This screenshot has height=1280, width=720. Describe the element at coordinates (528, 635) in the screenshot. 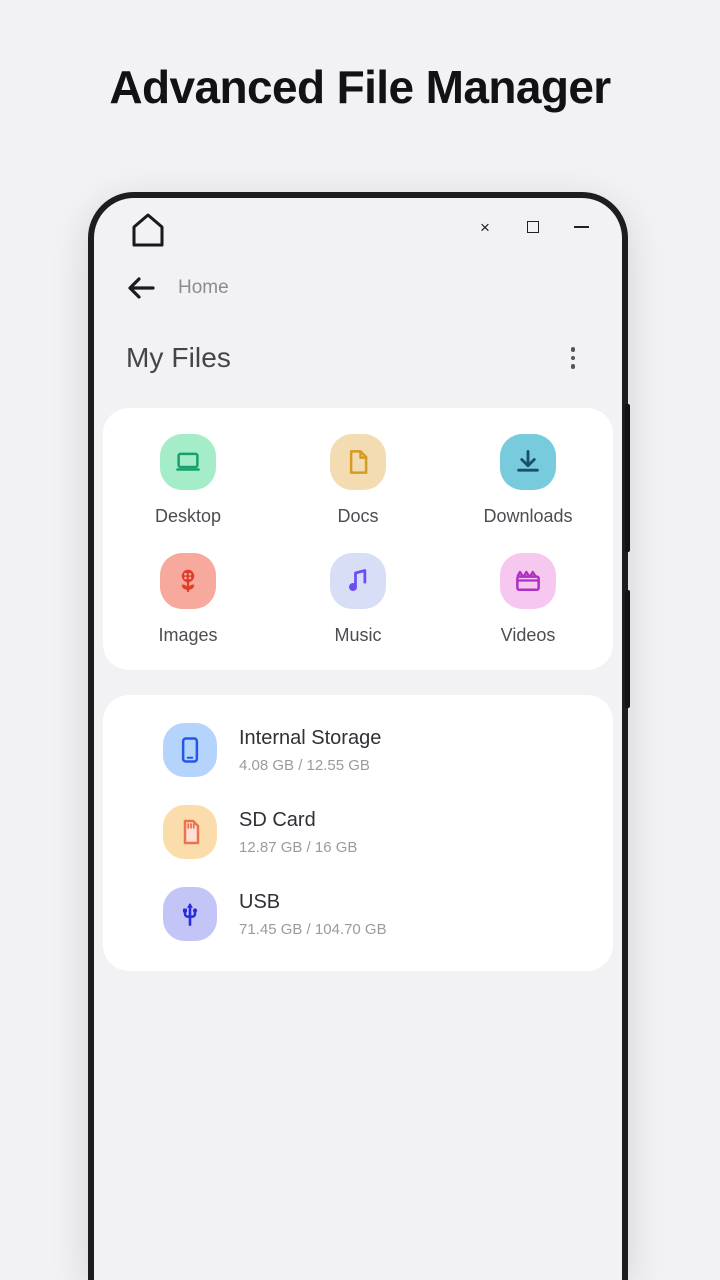

I see `shortcut-label: Videos` at that location.